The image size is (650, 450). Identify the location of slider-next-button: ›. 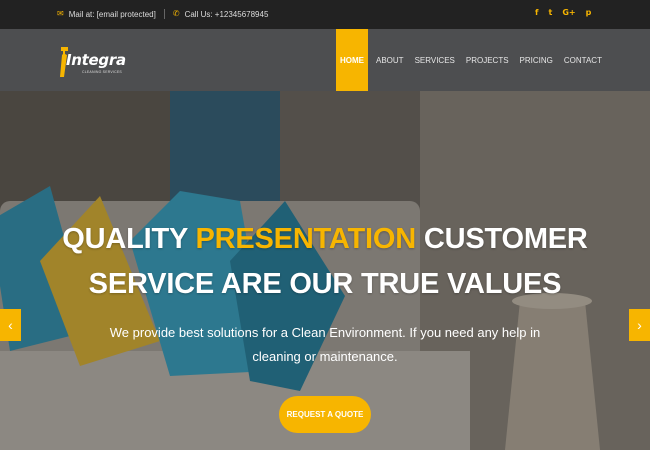
(639, 325).